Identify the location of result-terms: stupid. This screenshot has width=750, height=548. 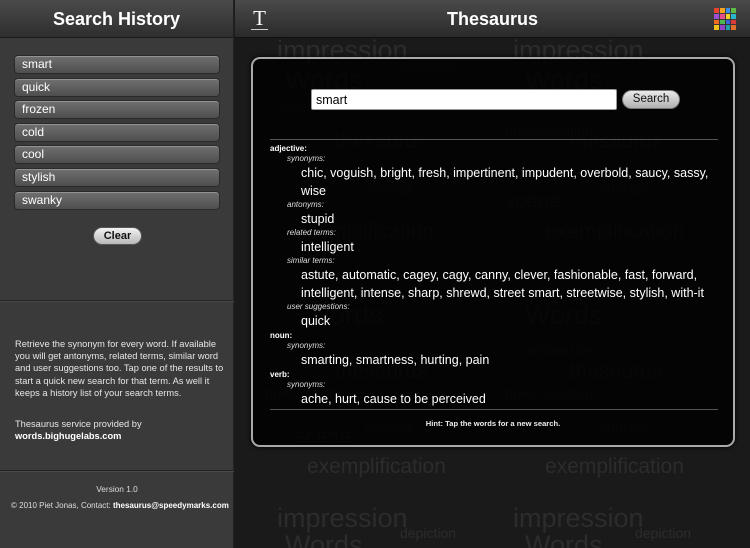
(495, 219).